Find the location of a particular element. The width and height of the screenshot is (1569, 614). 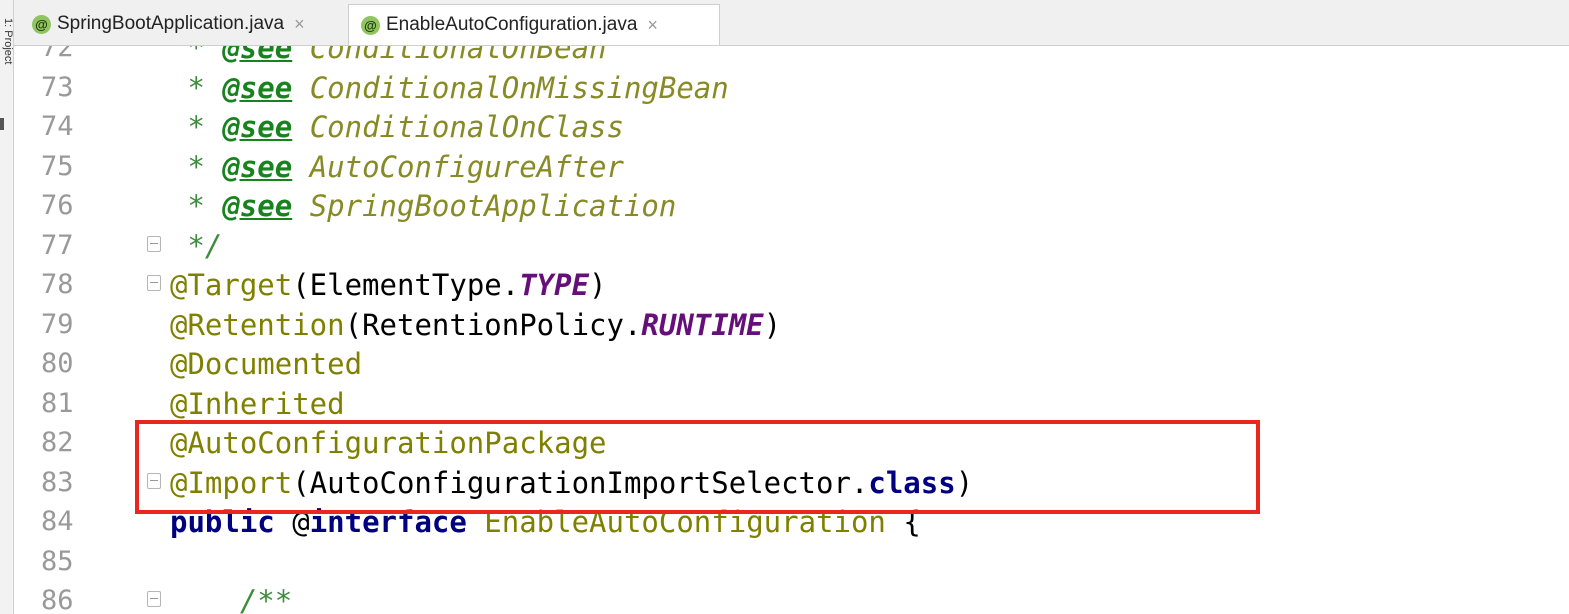

code-token: { is located at coordinates (903, 522).